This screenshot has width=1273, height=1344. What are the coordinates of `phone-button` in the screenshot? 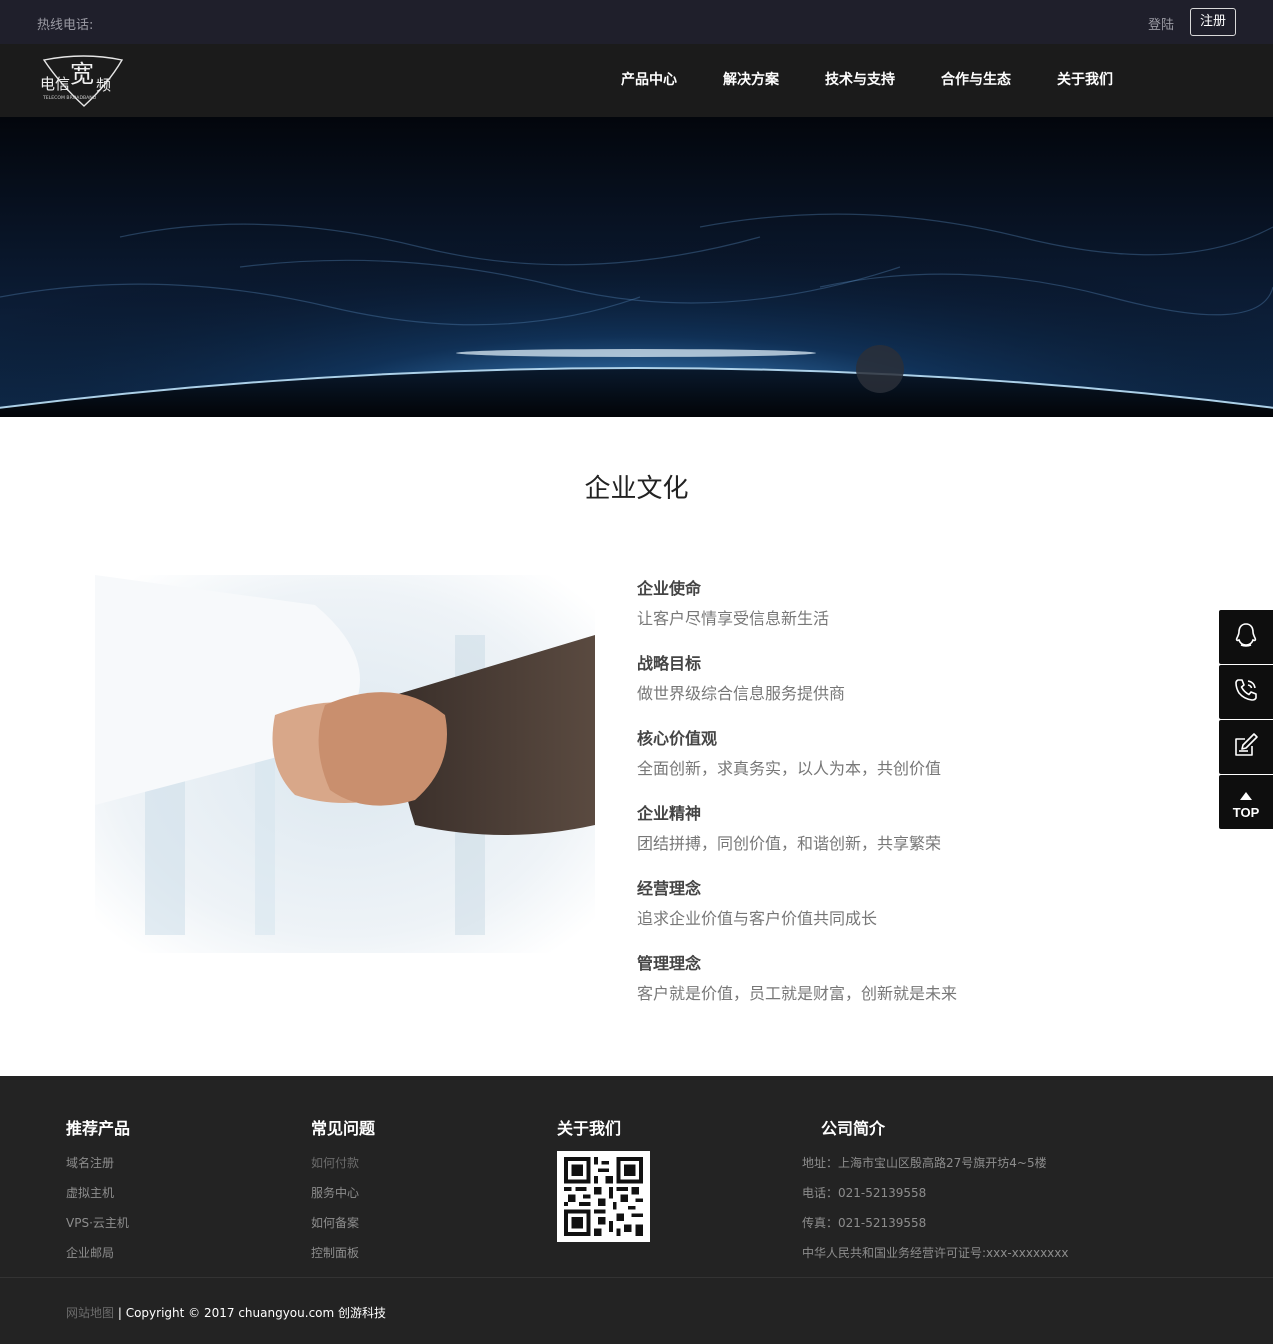 It's located at (1246, 692).